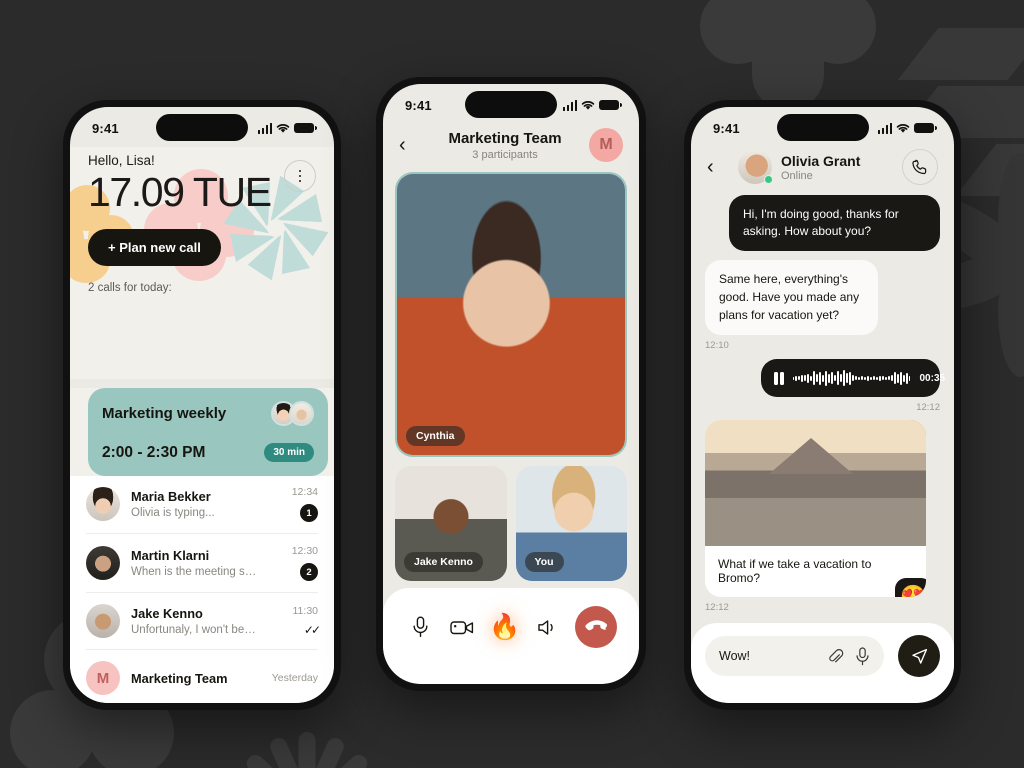 This screenshot has width=1024, height=768. What do you see at coordinates (202, 676) in the screenshot?
I see `list-item: M Marketing Team Yesterday` at bounding box center [202, 676].